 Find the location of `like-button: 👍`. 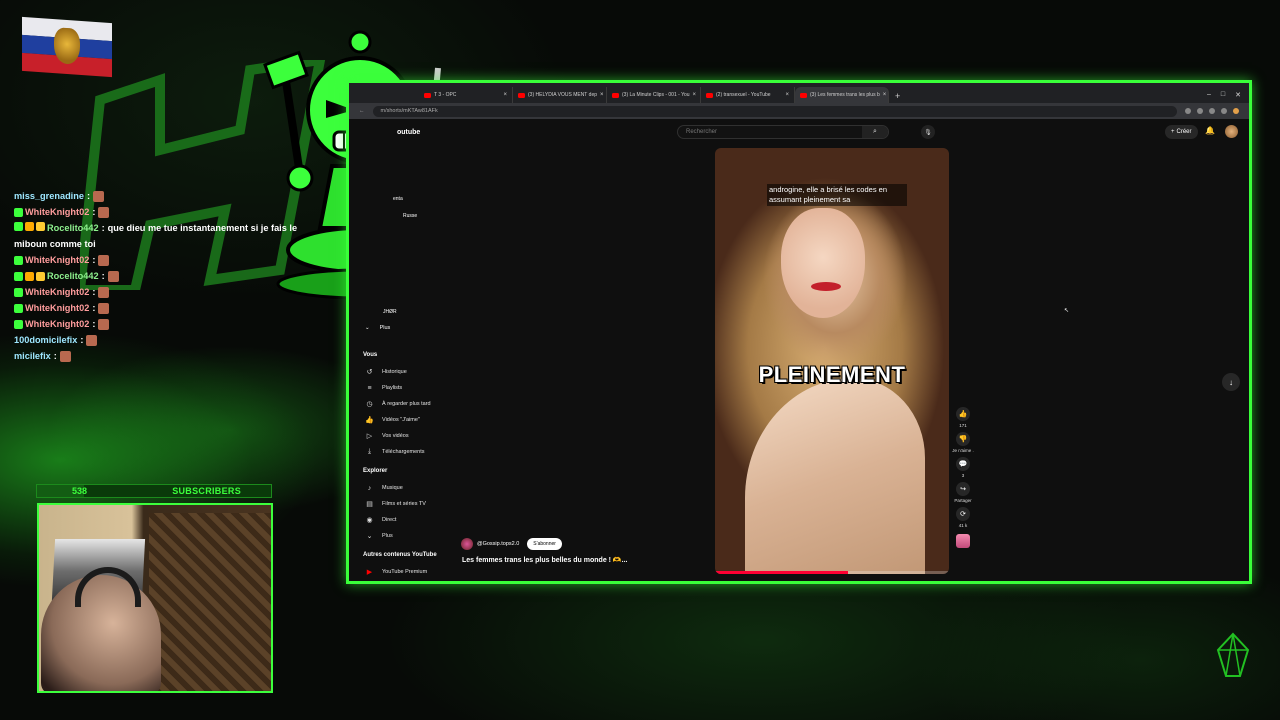

like-button: 👍 is located at coordinates (963, 414).